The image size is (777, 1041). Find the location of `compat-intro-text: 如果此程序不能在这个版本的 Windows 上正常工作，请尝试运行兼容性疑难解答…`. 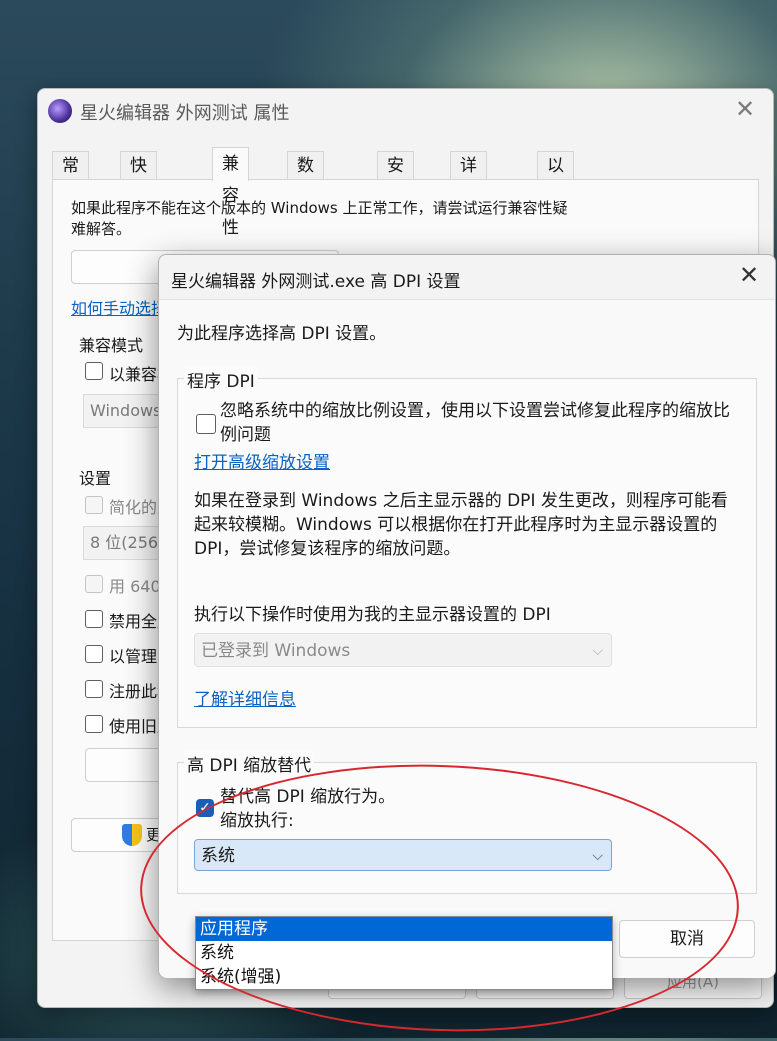

compat-intro-text: 如果此程序不能在这个版本的 Windows 上正常工作，请尝试运行兼容性疑难解答… is located at coordinates (319, 218).